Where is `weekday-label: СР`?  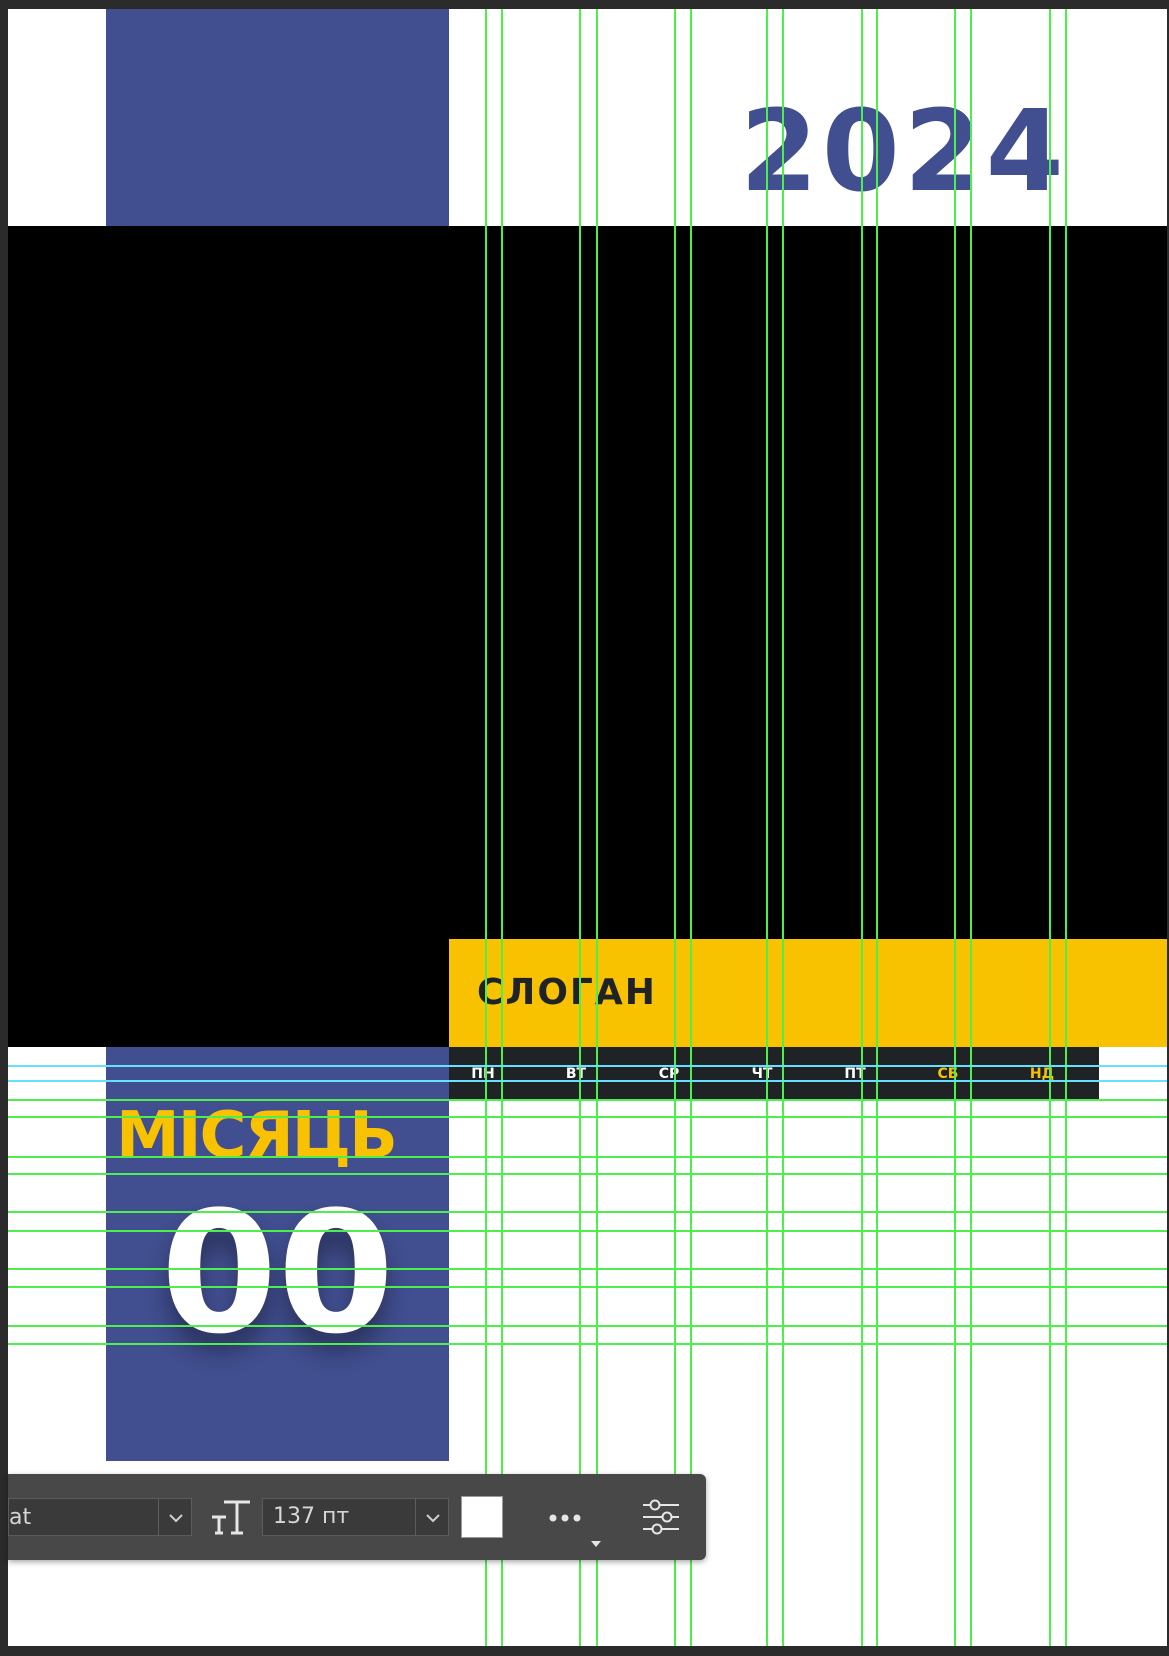
weekday-label: СР is located at coordinates (669, 1074).